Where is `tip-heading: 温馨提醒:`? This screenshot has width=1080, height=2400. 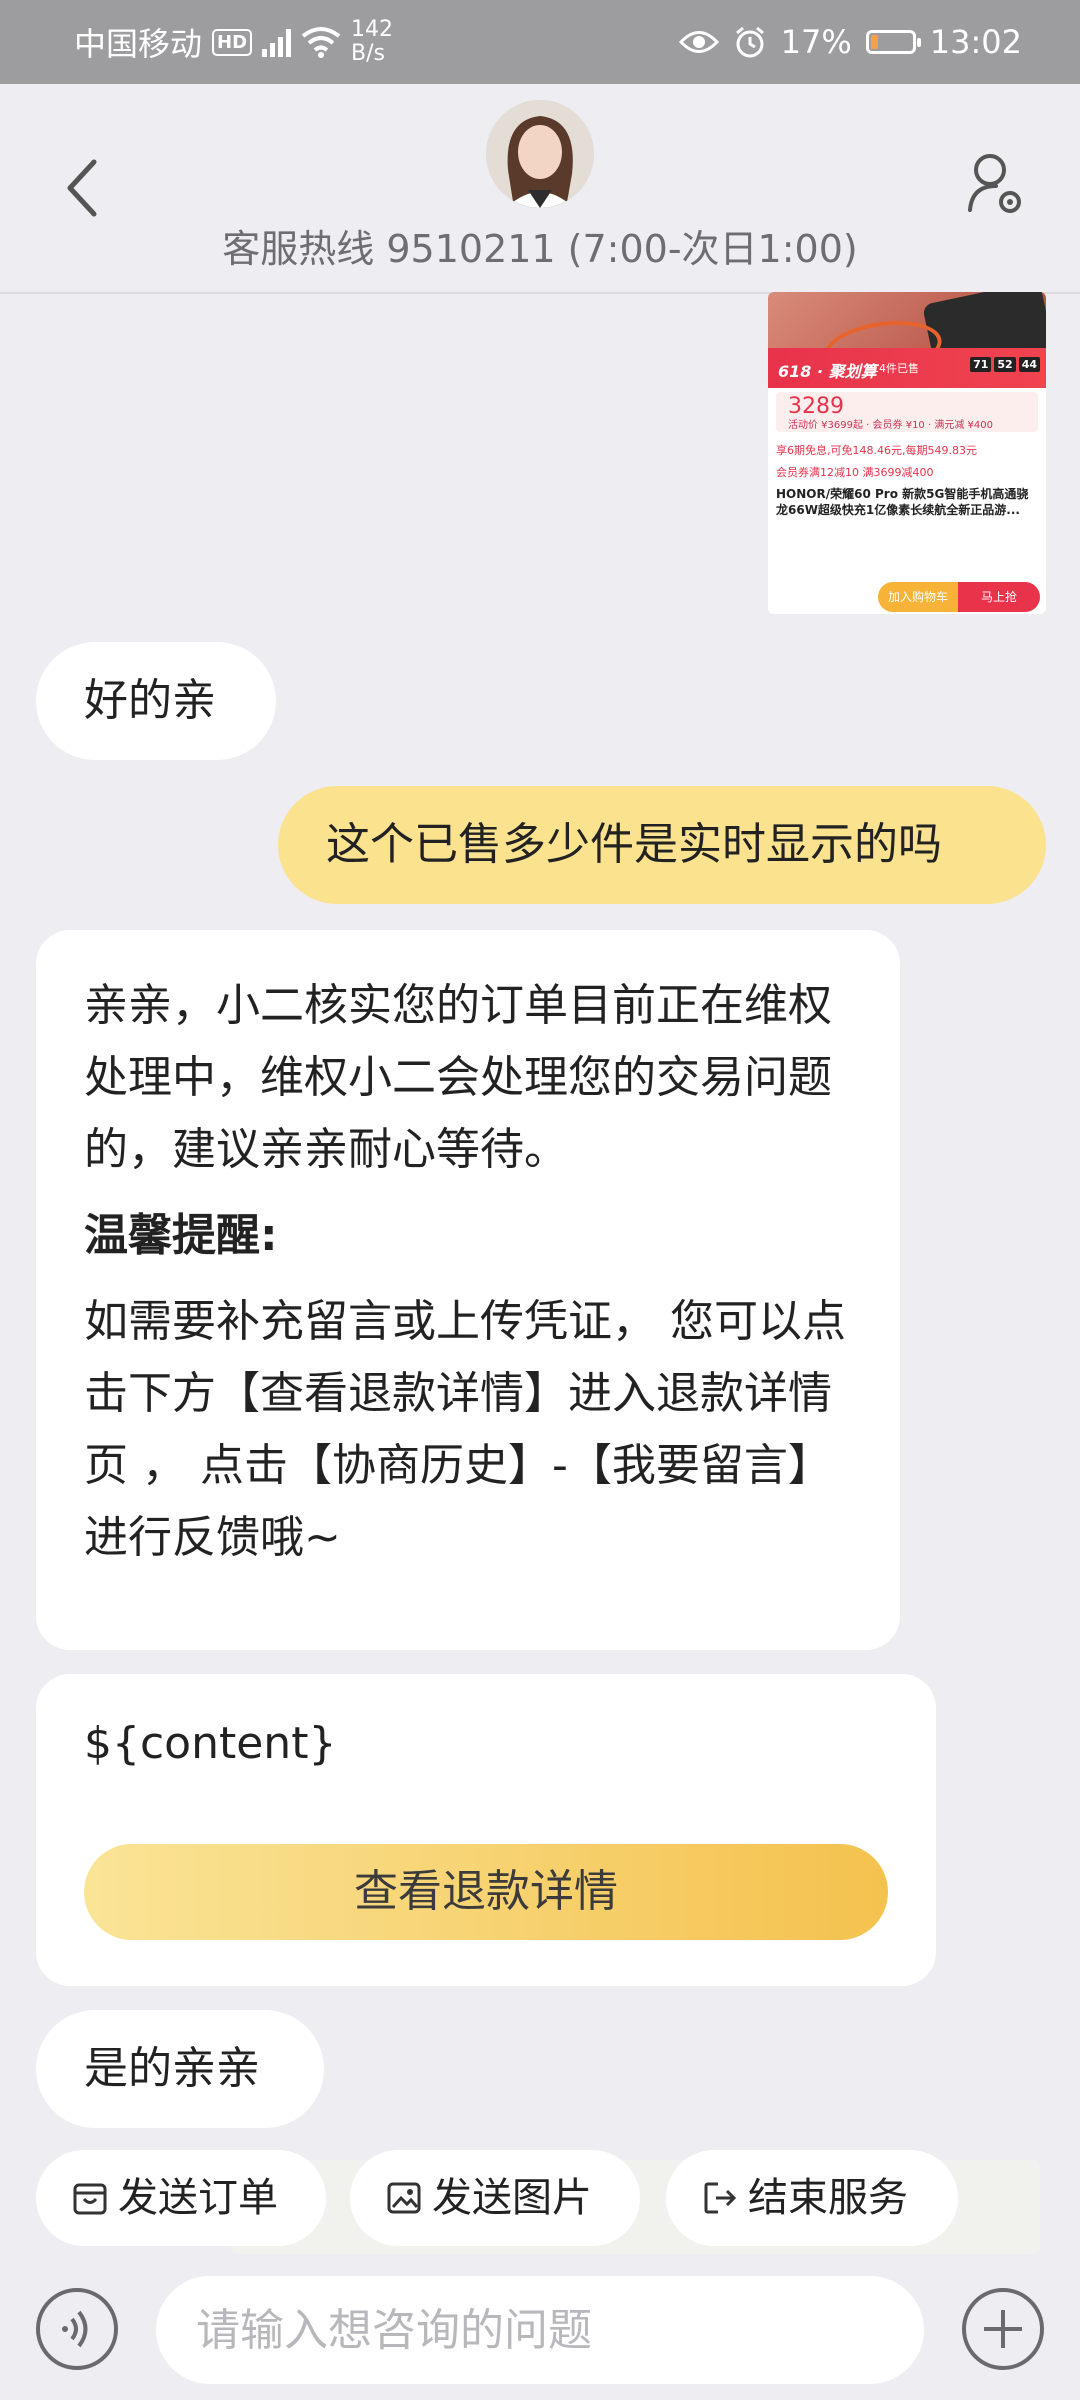 tip-heading: 温馨提醒: is located at coordinates (181, 1235).